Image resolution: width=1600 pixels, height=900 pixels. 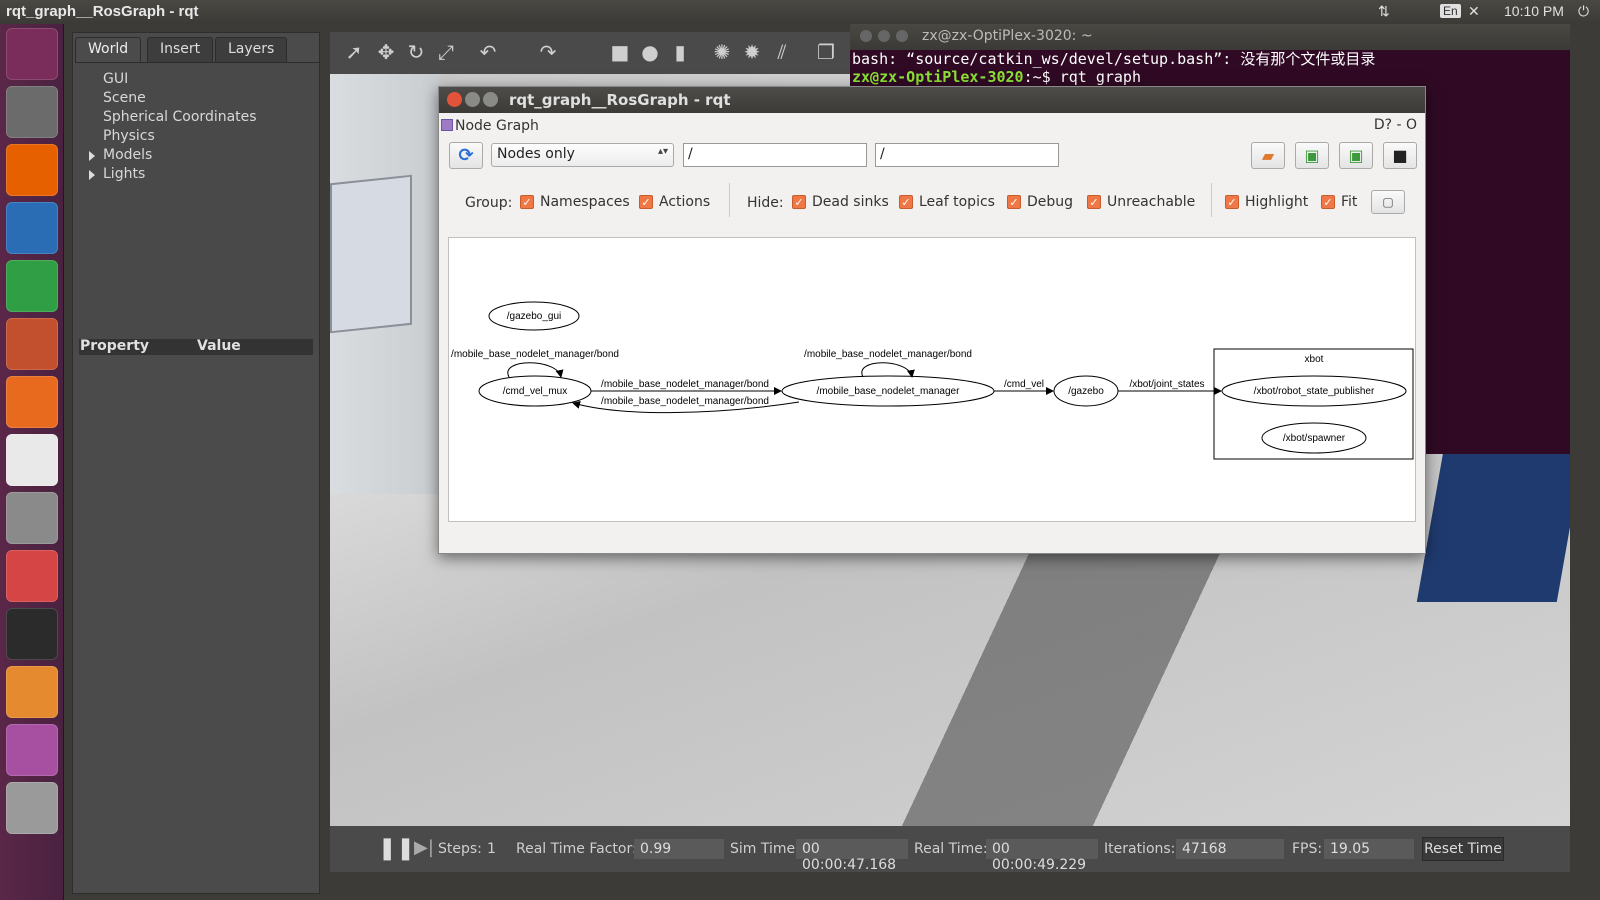 What do you see at coordinates (1166, 384) in the screenshot?
I see `edge-label-joint-states: /xbot/joint_states` at bounding box center [1166, 384].